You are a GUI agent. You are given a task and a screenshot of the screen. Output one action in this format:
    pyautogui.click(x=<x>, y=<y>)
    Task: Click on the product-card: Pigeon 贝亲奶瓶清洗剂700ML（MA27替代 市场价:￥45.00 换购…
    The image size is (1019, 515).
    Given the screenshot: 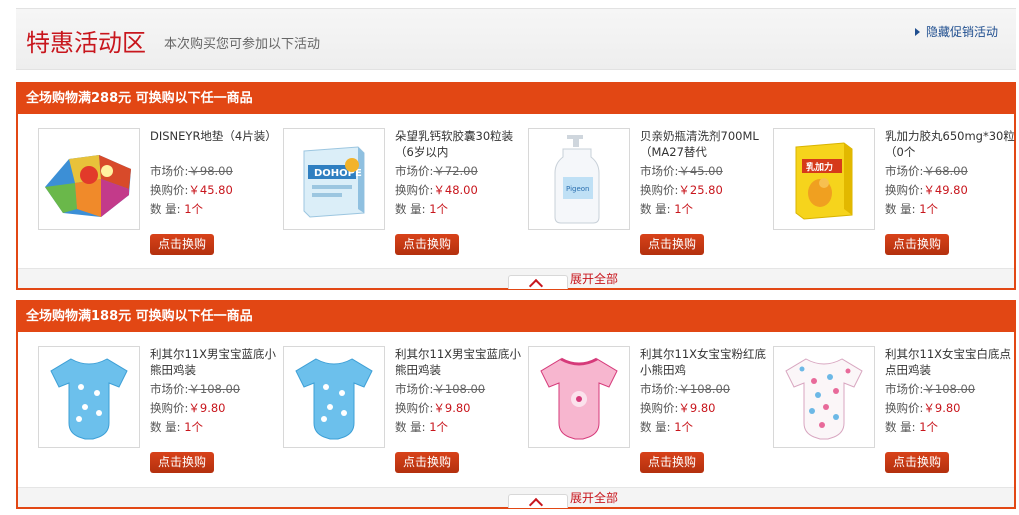 What is the action you would take?
    pyautogui.click(x=649, y=191)
    